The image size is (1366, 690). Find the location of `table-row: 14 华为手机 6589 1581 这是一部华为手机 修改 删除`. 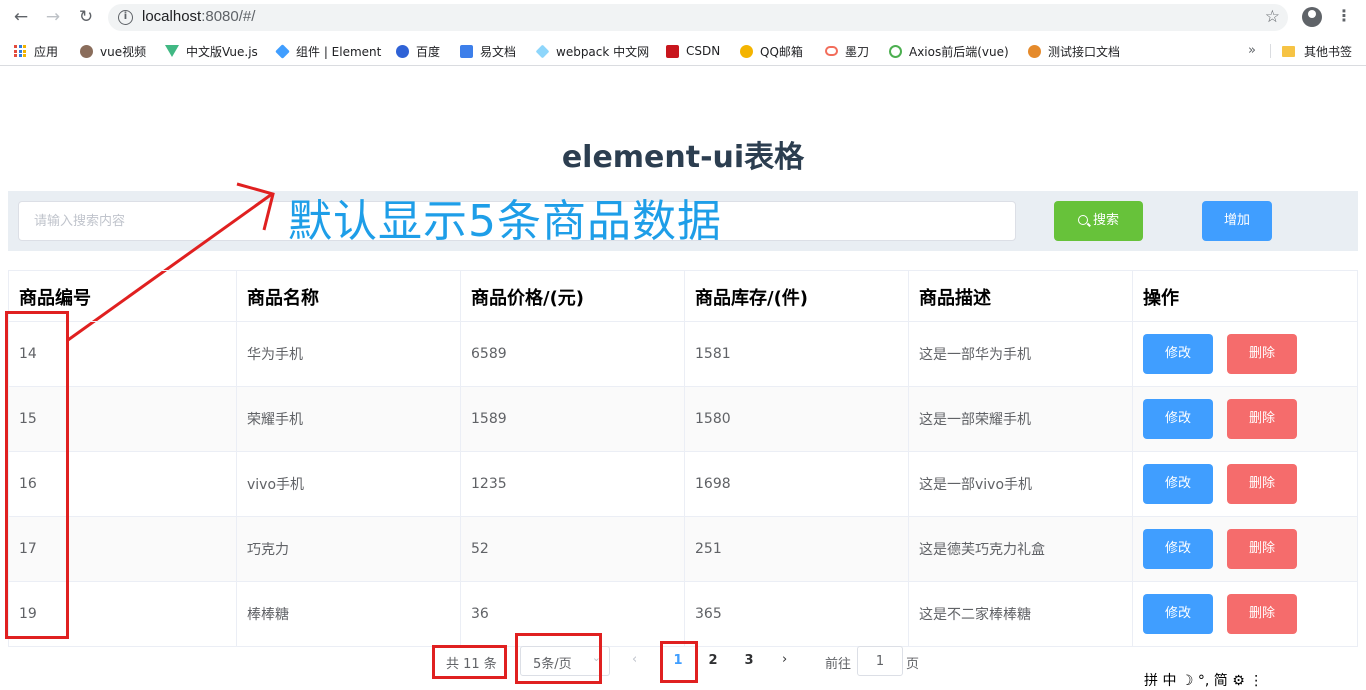

table-row: 14 华为手机 6589 1581 这是一部华为手机 修改 删除 is located at coordinates (683, 354).